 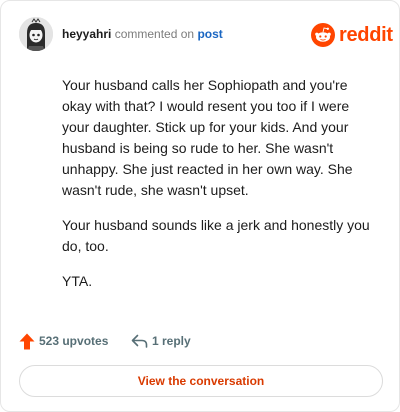 What do you see at coordinates (209, 34) in the screenshot?
I see `post-link: post` at bounding box center [209, 34].